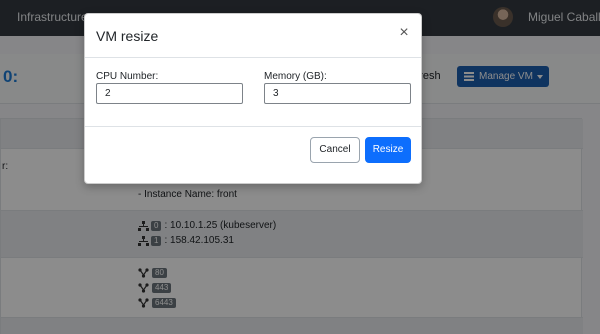 The image size is (600, 334). Describe the element at coordinates (253, 36) in the screenshot. I see `modal-header: VM resize ×` at that location.